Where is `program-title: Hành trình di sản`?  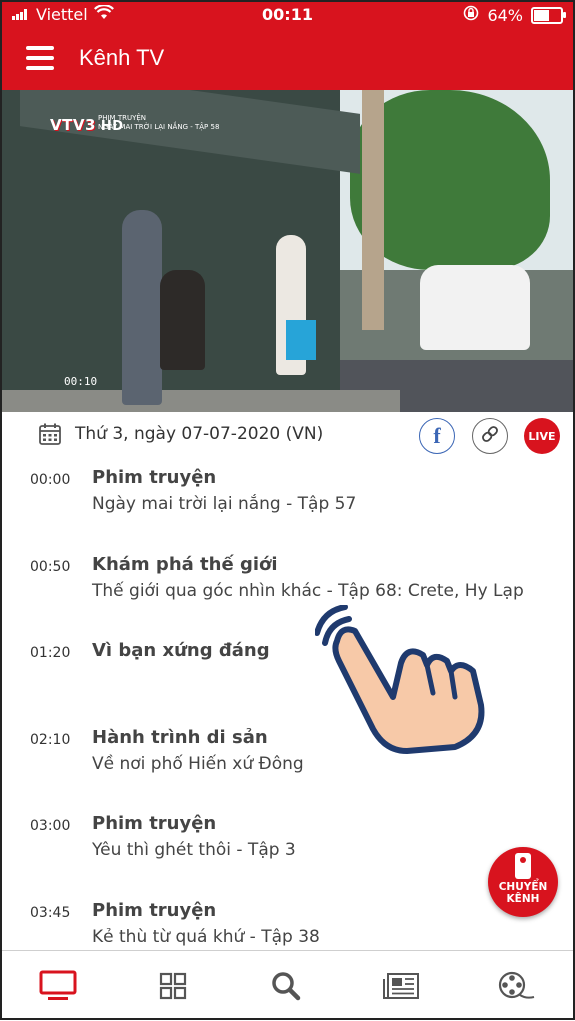 program-title: Hành trình di sản is located at coordinates (180, 737).